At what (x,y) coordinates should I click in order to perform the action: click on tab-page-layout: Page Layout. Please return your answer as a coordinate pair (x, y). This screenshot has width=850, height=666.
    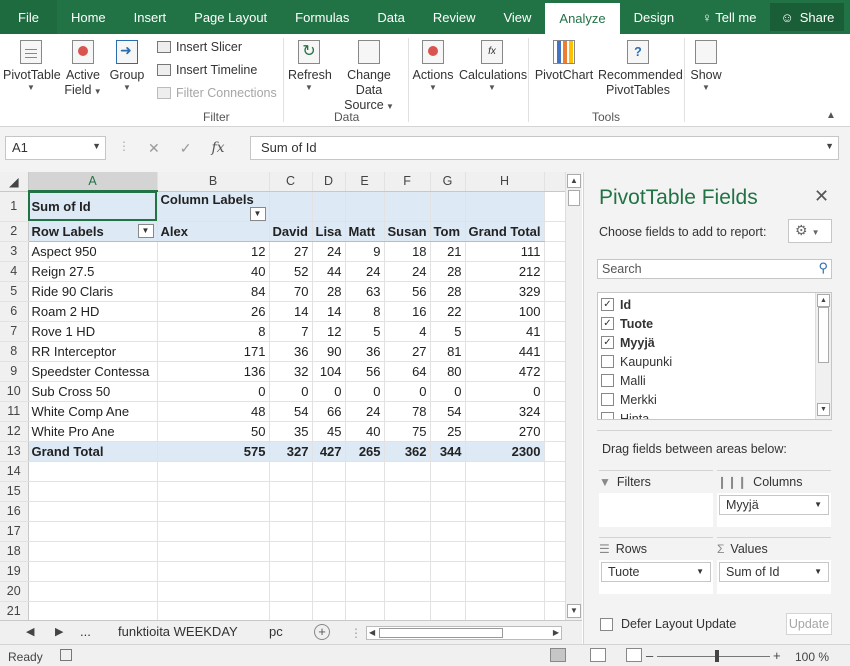
    Looking at the image, I should click on (230, 17).